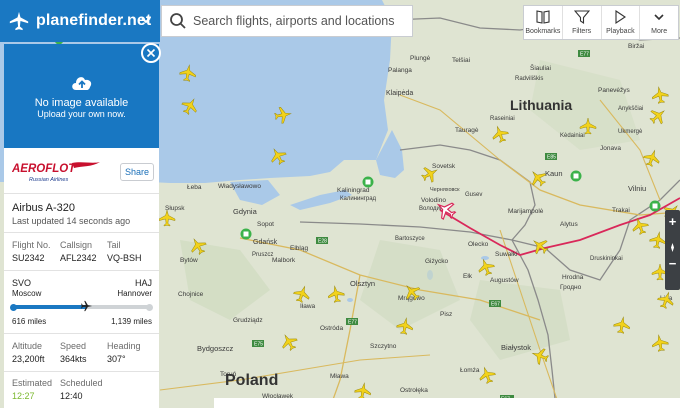 Image resolution: width=680 pixels, height=408 pixels. I want to click on map-toolbar: Bookmarks Filters Playback More, so click(601, 22).